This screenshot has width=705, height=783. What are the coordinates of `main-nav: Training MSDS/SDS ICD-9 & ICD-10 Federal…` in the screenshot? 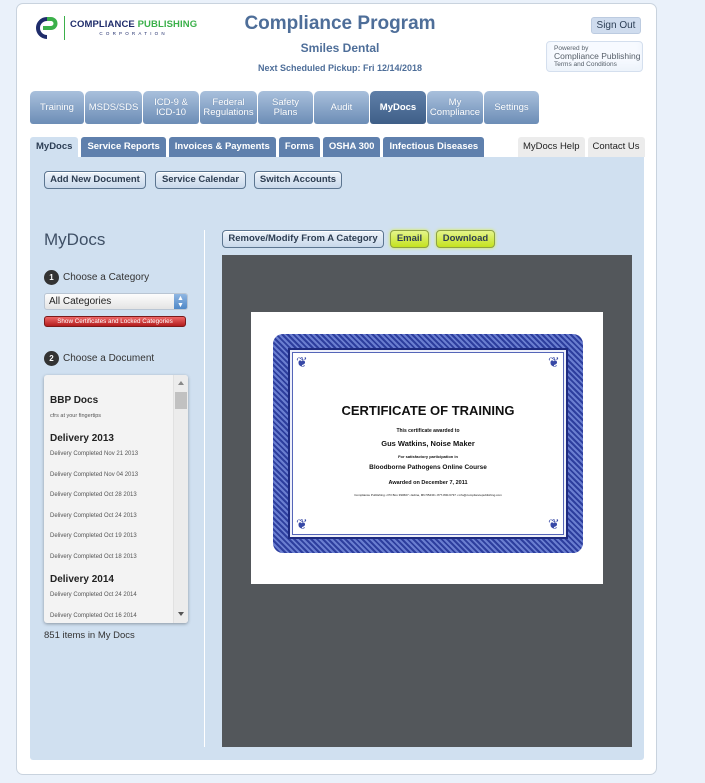 It's located at (284, 107).